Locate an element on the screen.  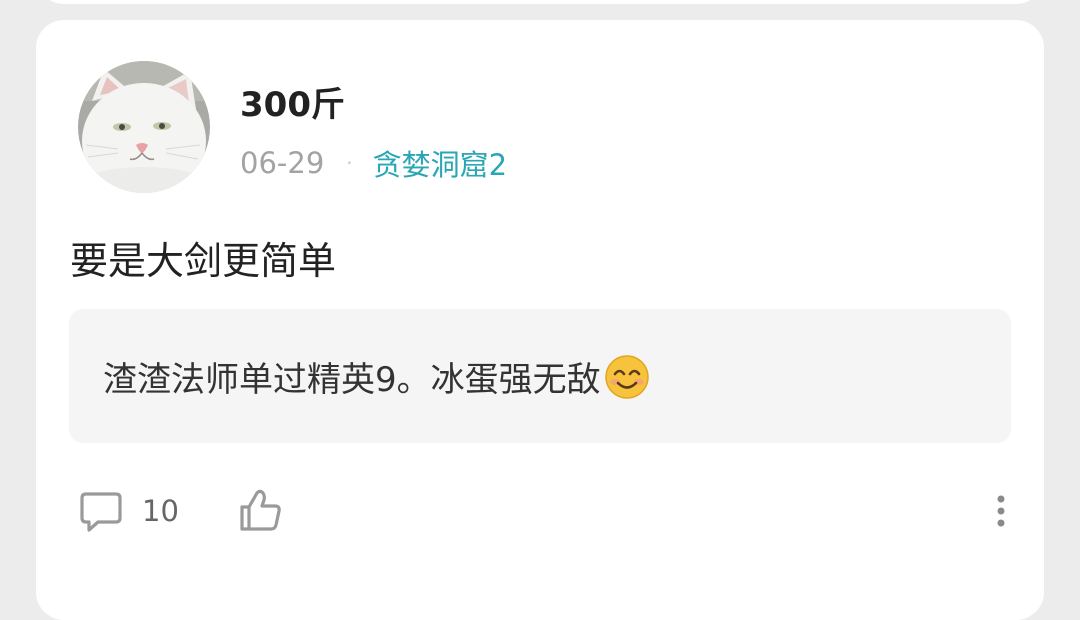
more-vertical-icon is located at coordinates (1001, 511).